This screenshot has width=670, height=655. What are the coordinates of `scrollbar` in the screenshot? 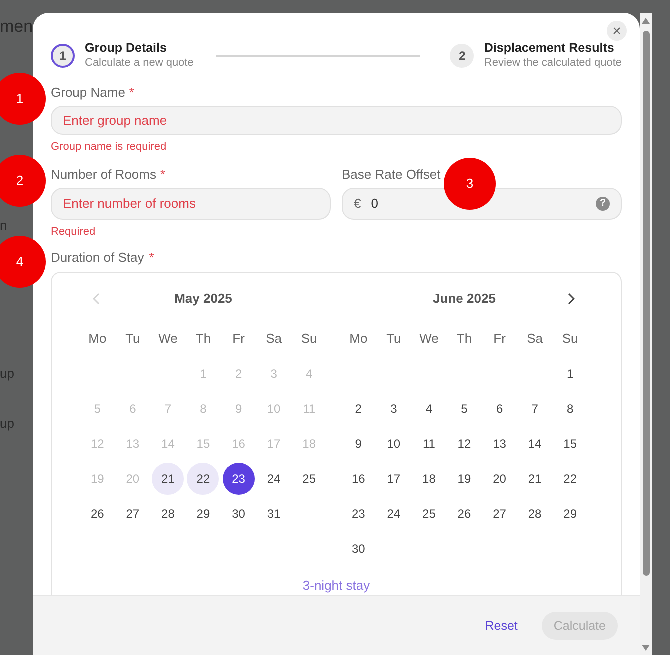 It's located at (646, 334).